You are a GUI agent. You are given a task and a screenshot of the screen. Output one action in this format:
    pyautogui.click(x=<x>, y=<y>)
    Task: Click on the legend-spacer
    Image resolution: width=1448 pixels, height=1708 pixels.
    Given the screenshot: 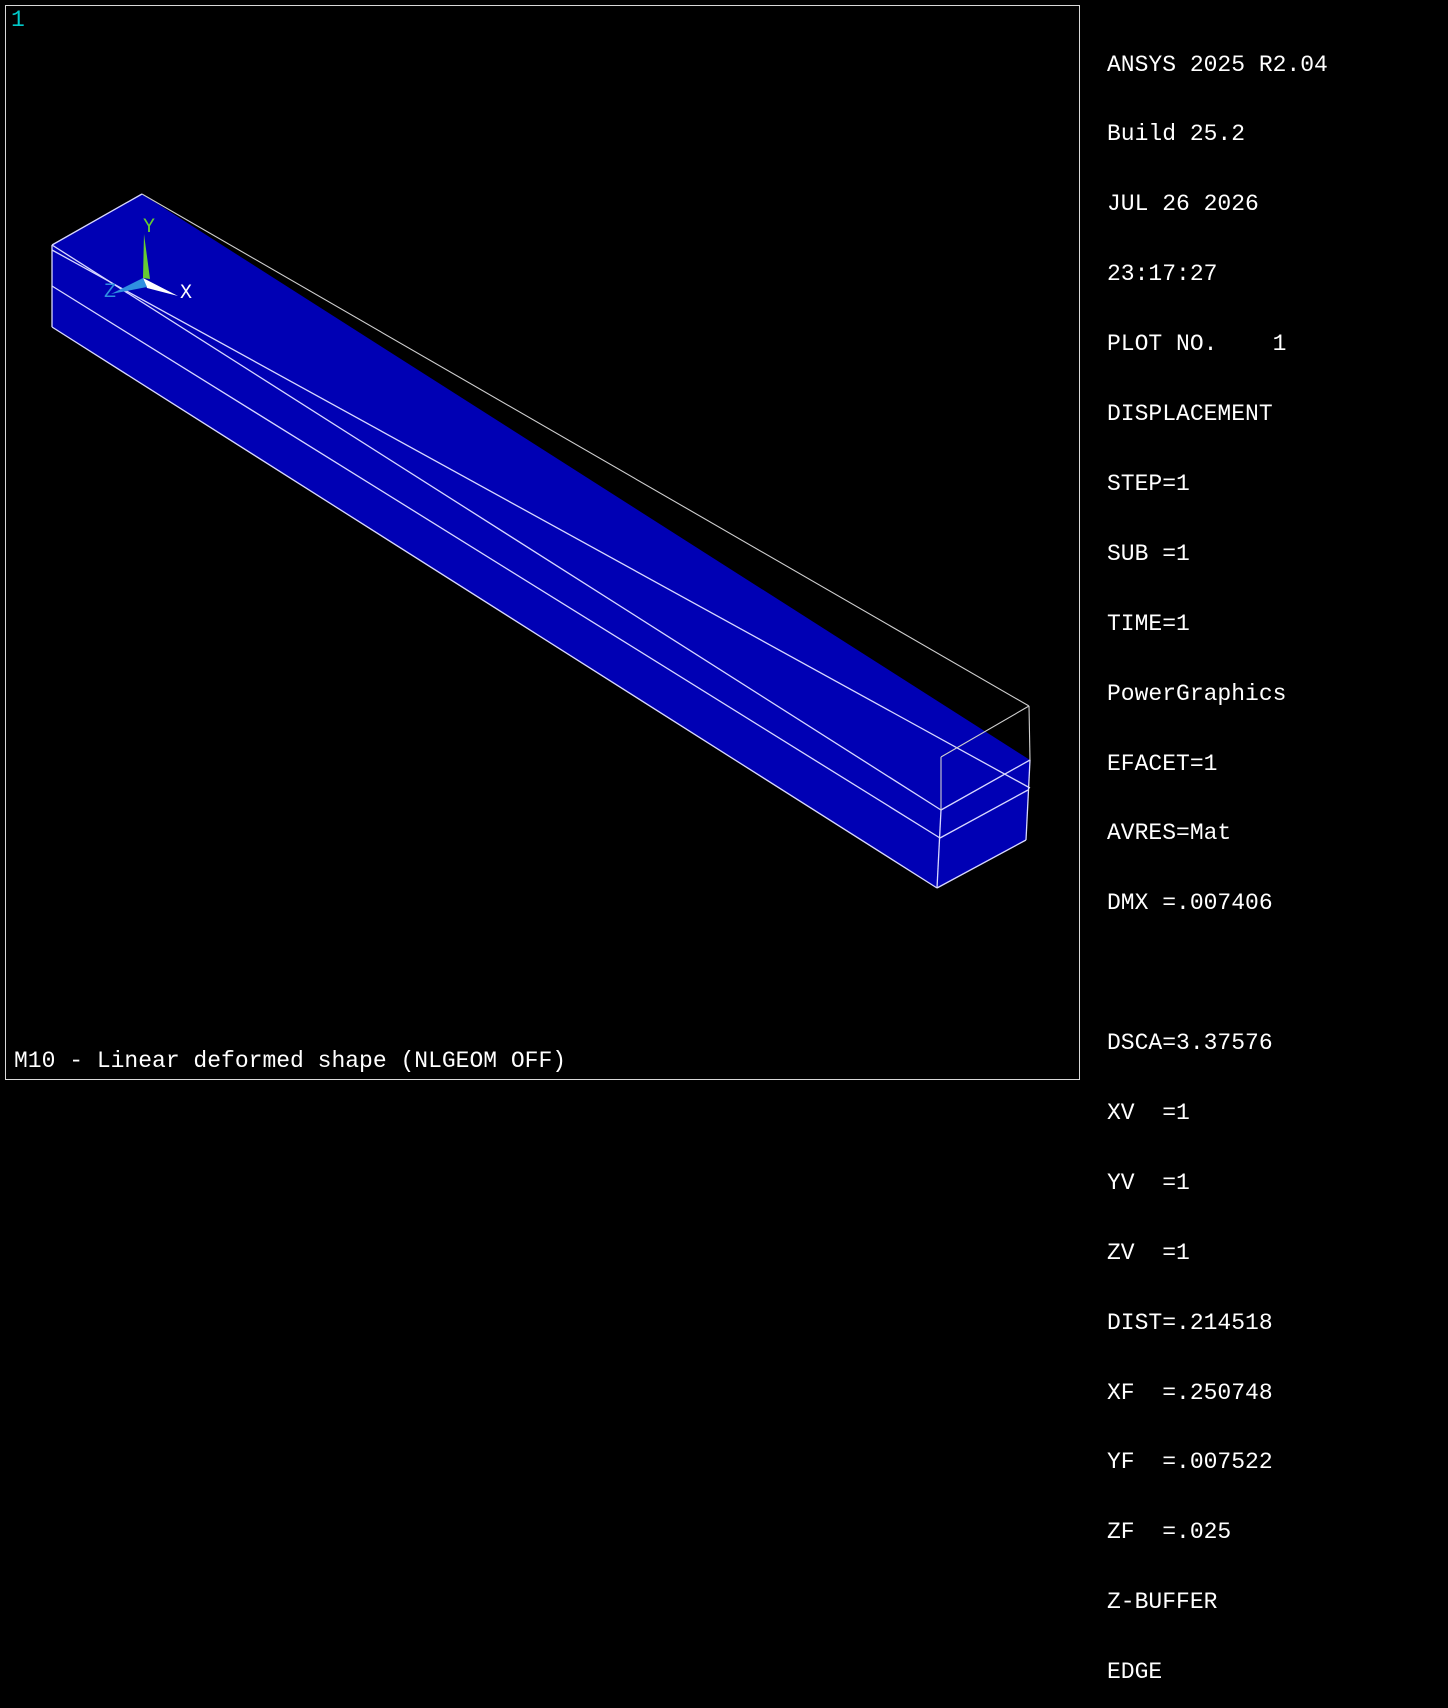 What is the action you would take?
    pyautogui.click(x=1272, y=973)
    